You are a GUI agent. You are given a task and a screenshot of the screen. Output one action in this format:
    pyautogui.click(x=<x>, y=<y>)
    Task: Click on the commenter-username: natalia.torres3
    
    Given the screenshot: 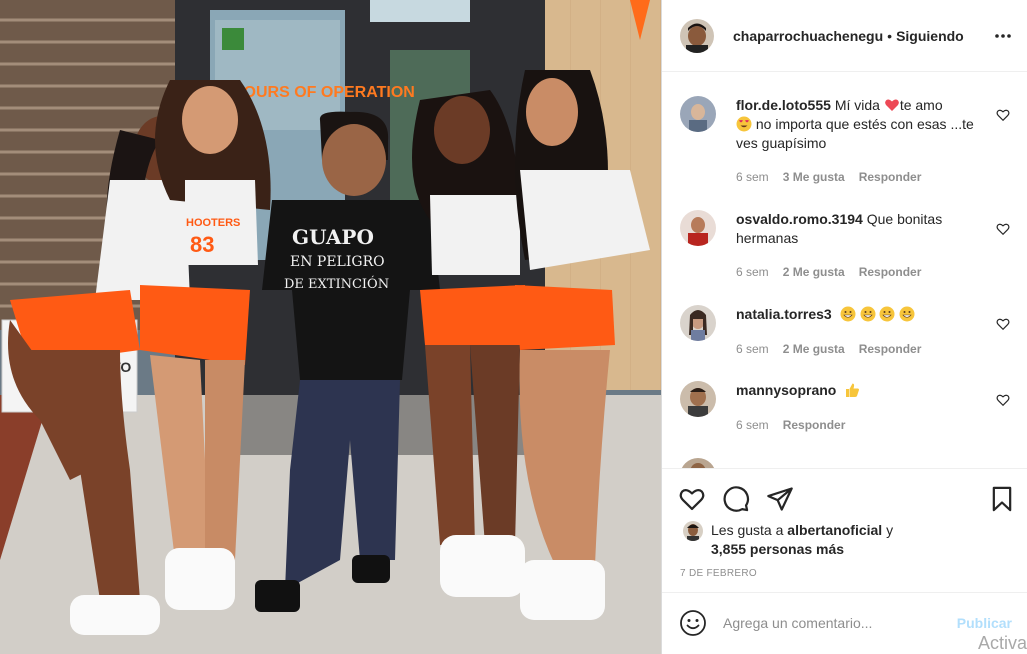 What is the action you would take?
    pyautogui.click(x=784, y=314)
    